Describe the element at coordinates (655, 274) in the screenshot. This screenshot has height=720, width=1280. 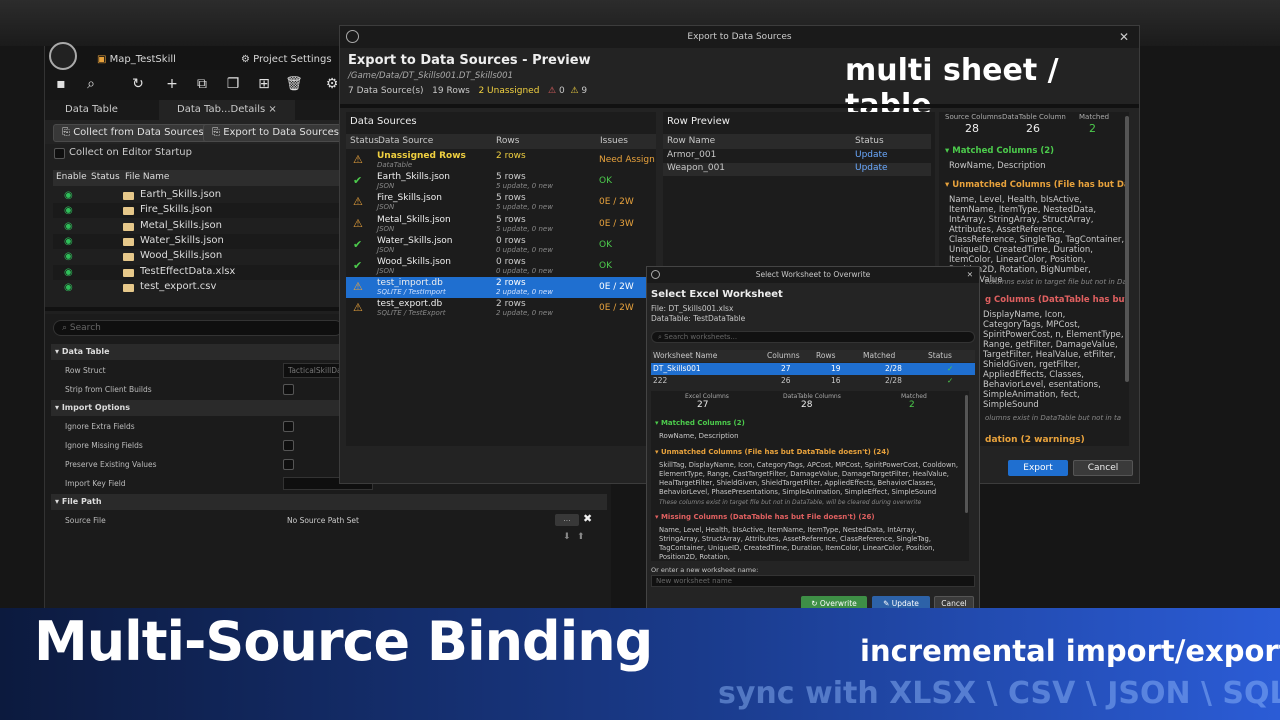
I see `dialog-logo-icon` at that location.